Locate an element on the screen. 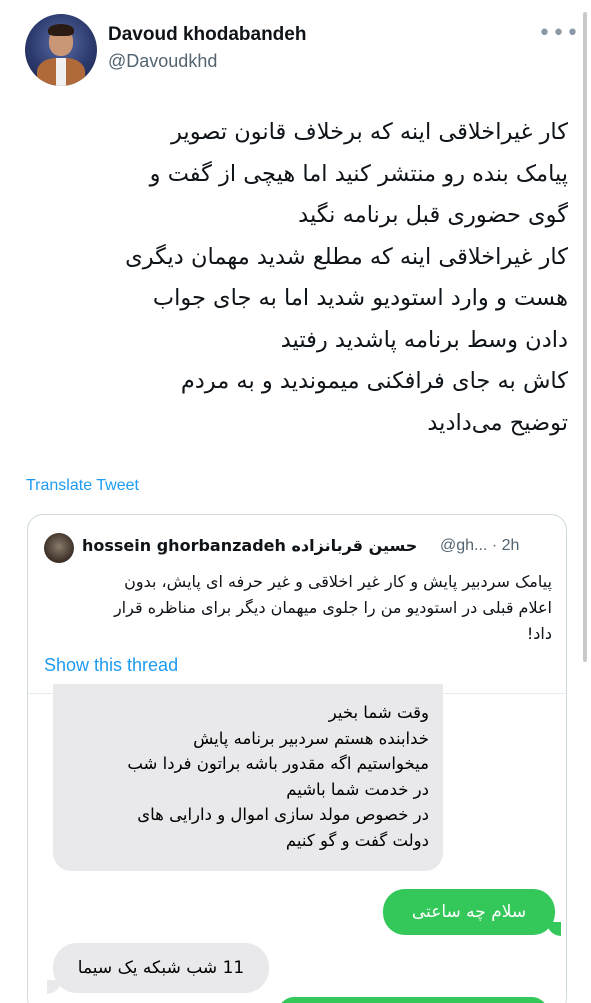 This screenshot has width=591, height=1003. tweet-text-line: کار غیراخلاقی اینه که برخلاف قانون تصویر is located at coordinates (369, 132).